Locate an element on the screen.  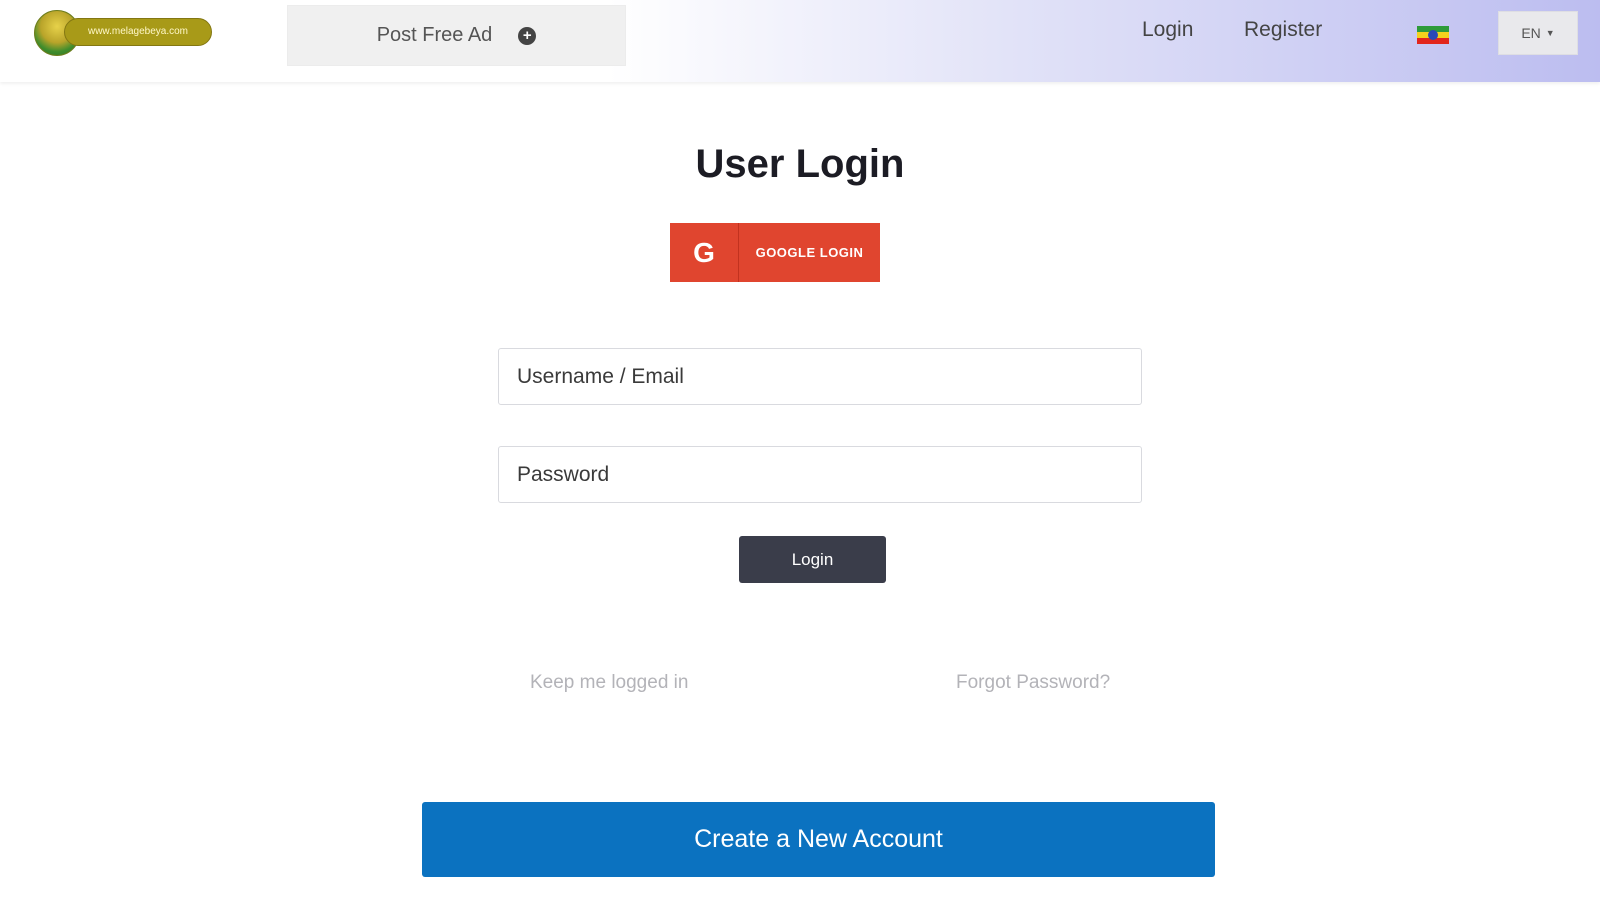
site-logo: www.melagebeya.com is located at coordinates (123, 33).